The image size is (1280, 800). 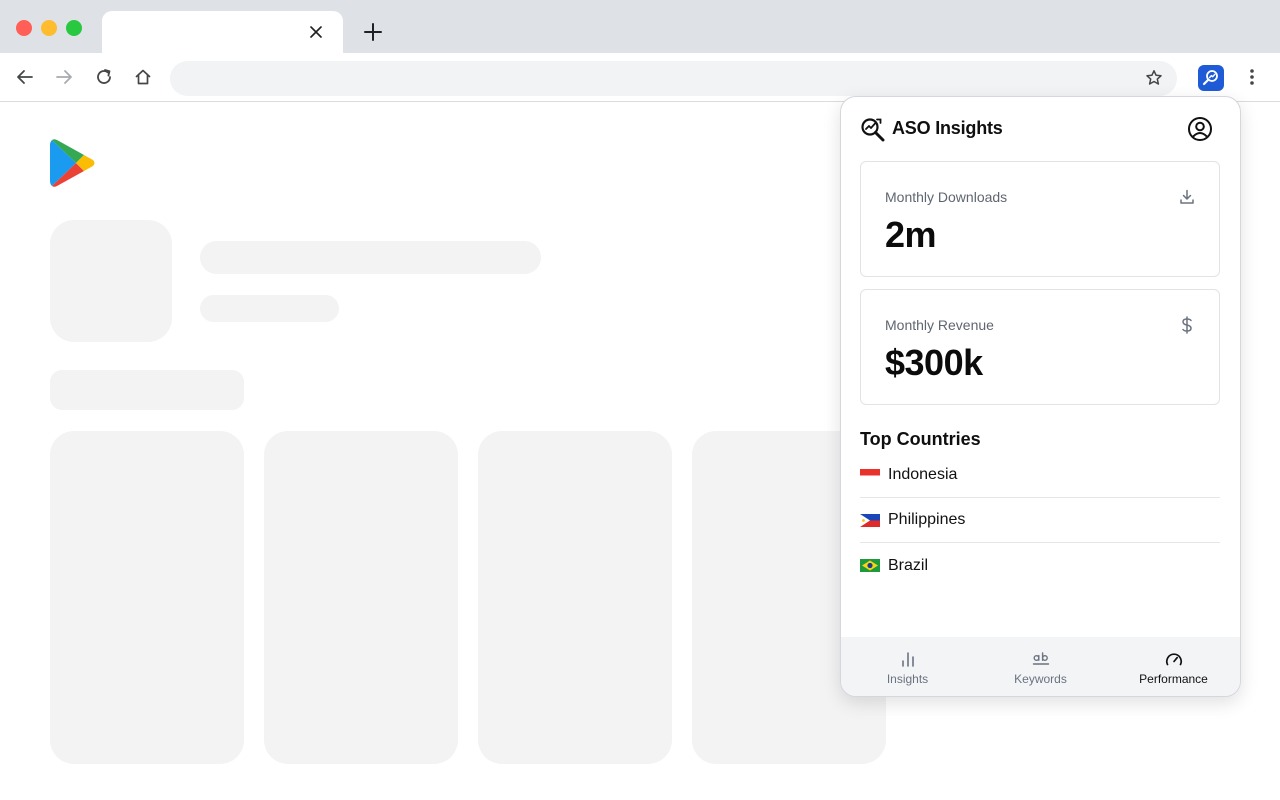 I want to click on nav-tab-insights: Insights, so click(x=907, y=666).